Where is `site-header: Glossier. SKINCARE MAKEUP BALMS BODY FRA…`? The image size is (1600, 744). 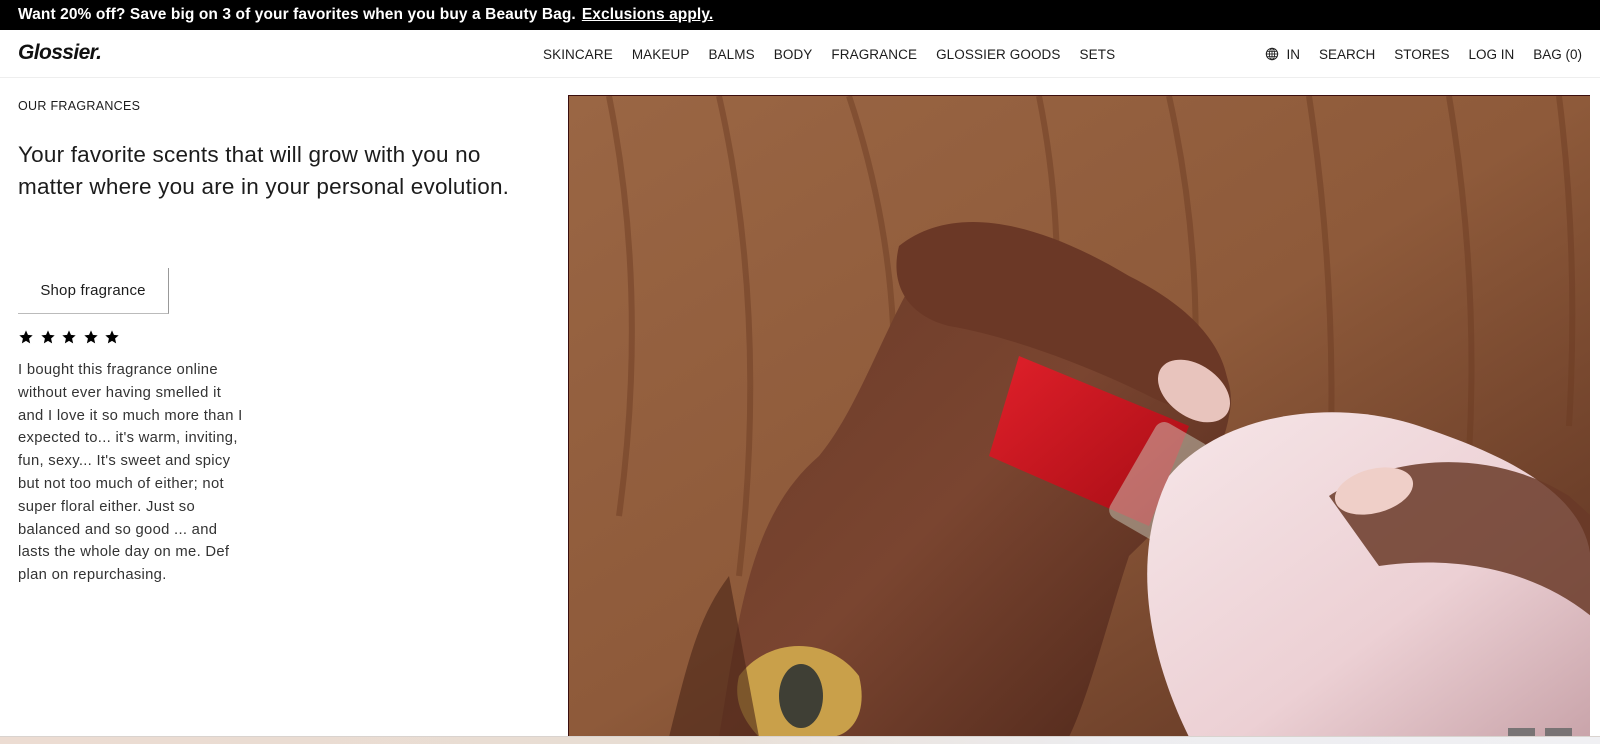 site-header: Glossier. SKINCARE MAKEUP BALMS BODY FRA… is located at coordinates (800, 54).